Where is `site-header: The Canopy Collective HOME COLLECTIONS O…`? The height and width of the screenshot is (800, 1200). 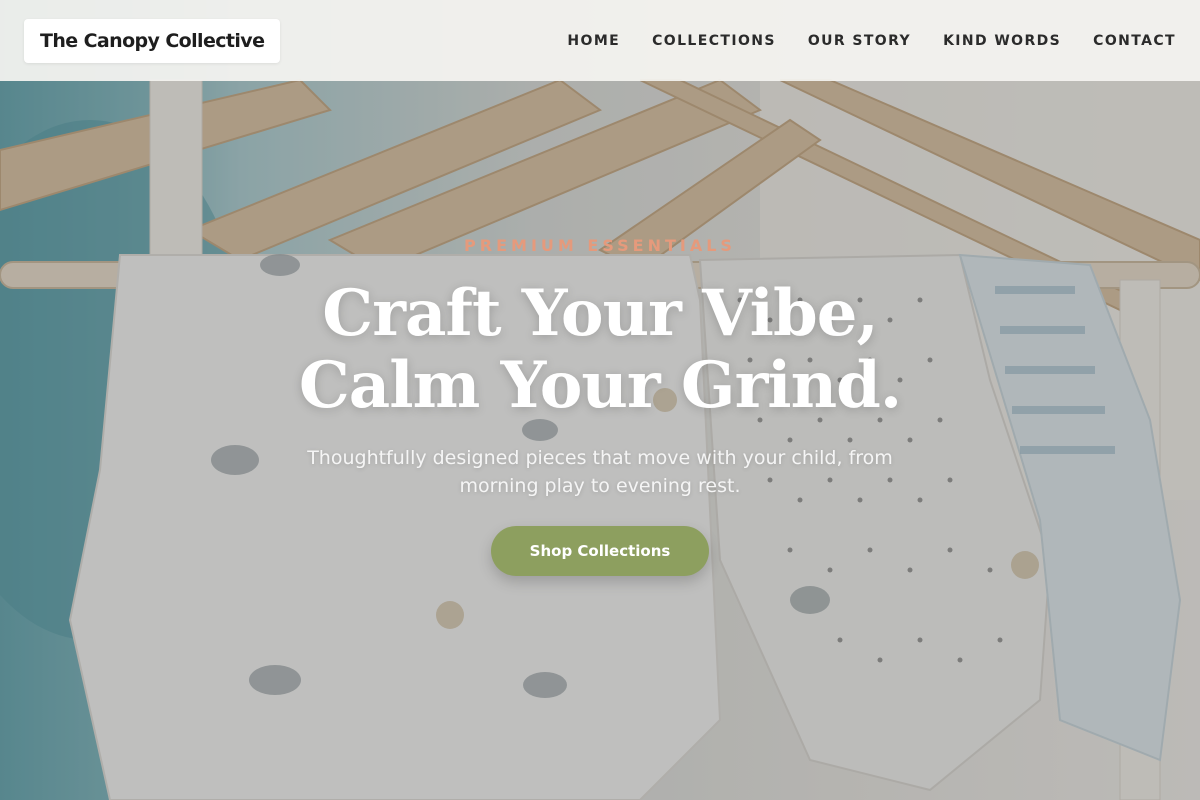 site-header: The Canopy Collective HOME COLLECTIONS O… is located at coordinates (600, 40).